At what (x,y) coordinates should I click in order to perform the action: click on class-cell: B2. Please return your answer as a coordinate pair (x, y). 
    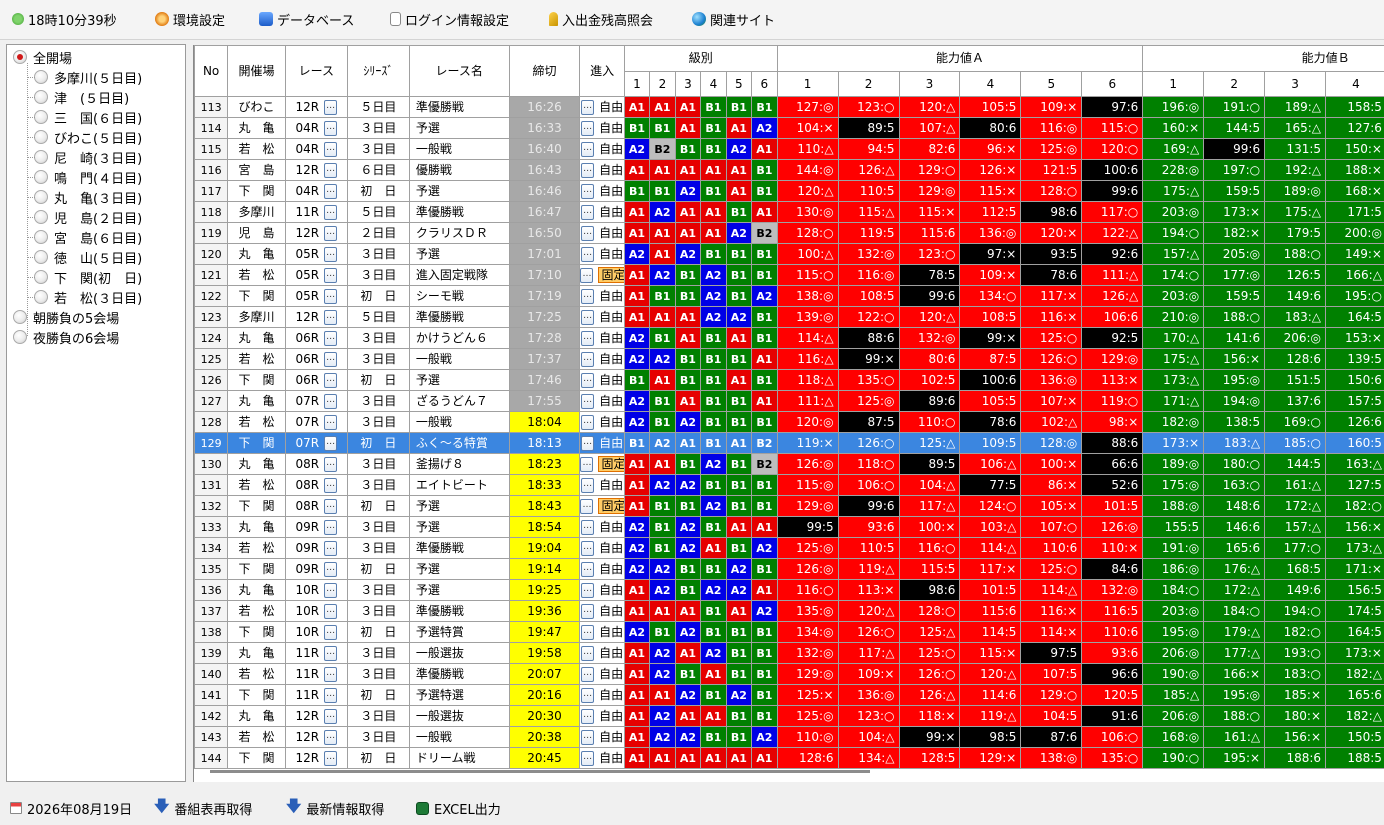
    Looking at the image, I should click on (764, 464).